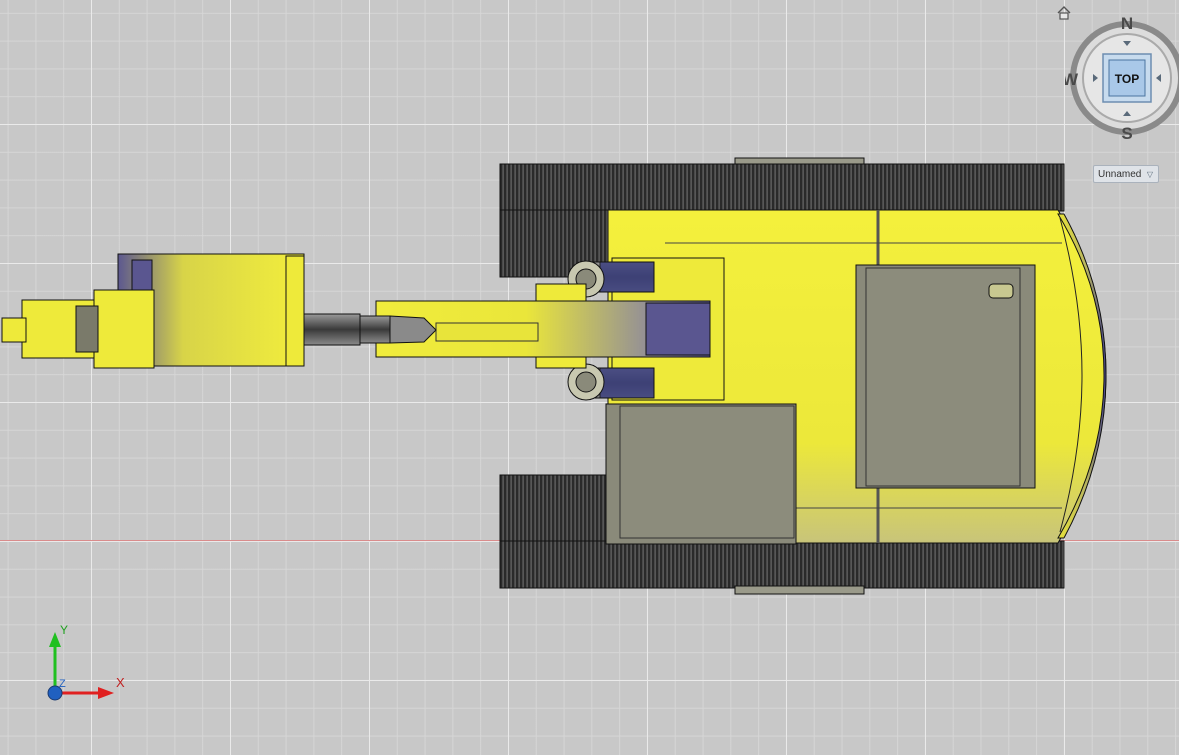  Describe the element at coordinates (62, 684) in the screenshot. I see `ucs-z-label: Z` at that location.